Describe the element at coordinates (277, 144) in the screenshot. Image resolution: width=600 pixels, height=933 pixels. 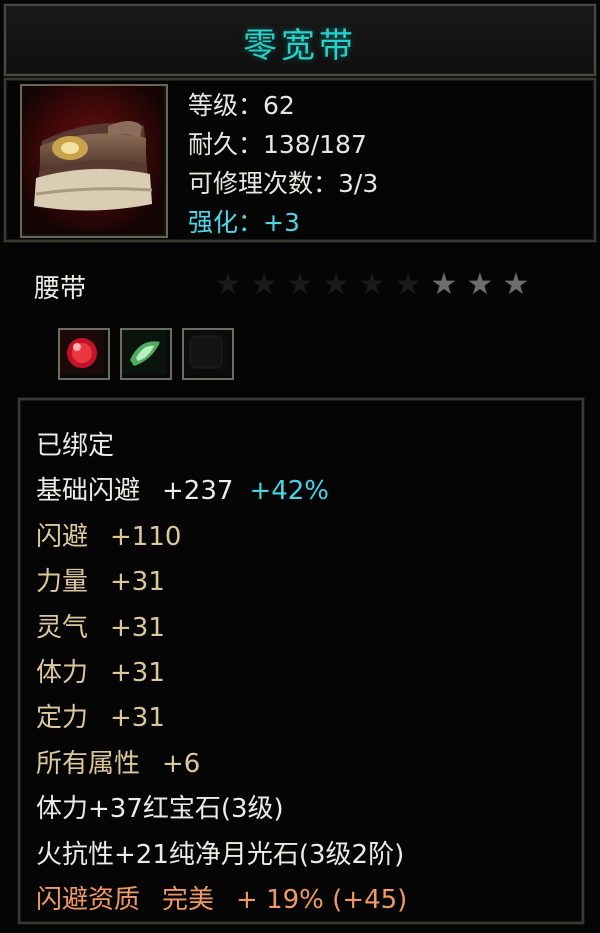
I see `durability-text: 耐久：138/187` at that location.